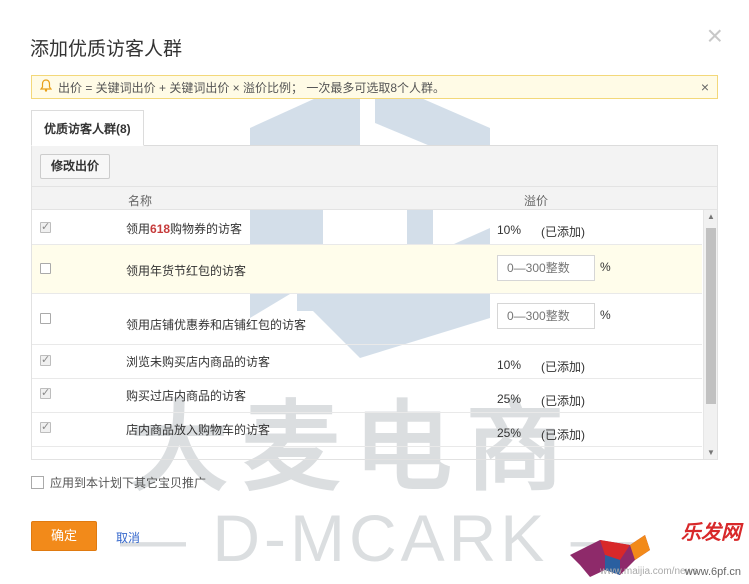 This screenshot has width=749, height=584. I want to click on audience-name: 店内商品放入购物车的访客, so click(198, 430).